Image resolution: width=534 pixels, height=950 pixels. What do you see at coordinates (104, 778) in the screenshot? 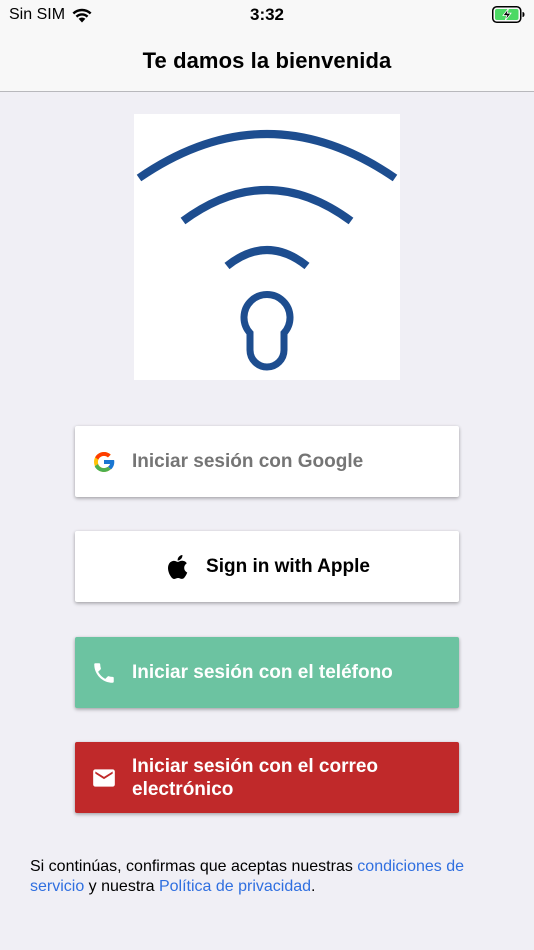
I see `mail-icon` at bounding box center [104, 778].